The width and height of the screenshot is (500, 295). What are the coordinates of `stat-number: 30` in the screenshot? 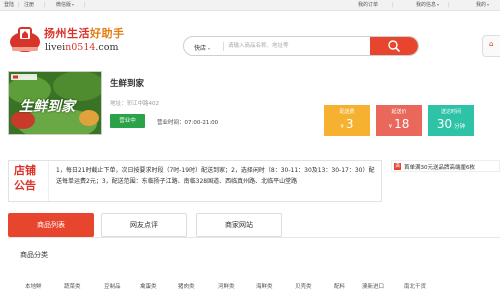 It's located at (444, 124).